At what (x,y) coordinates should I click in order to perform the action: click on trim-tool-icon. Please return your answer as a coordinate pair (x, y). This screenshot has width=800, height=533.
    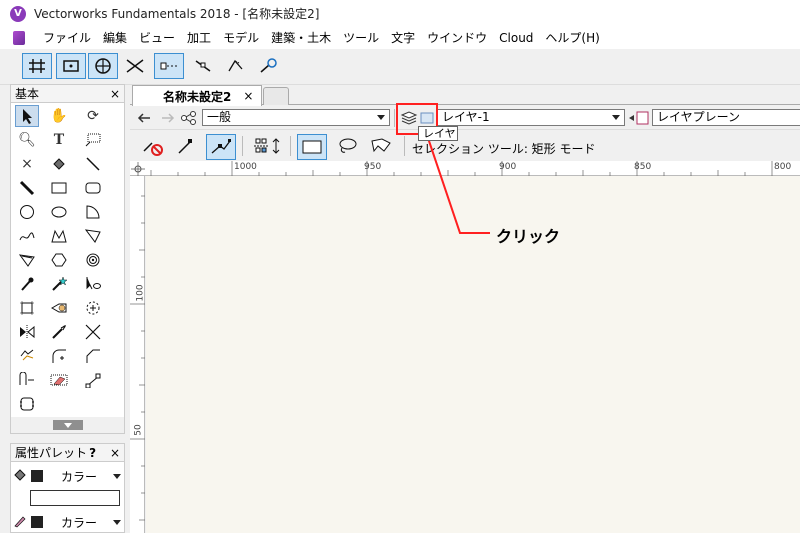
    Looking at the image, I should click on (93, 332).